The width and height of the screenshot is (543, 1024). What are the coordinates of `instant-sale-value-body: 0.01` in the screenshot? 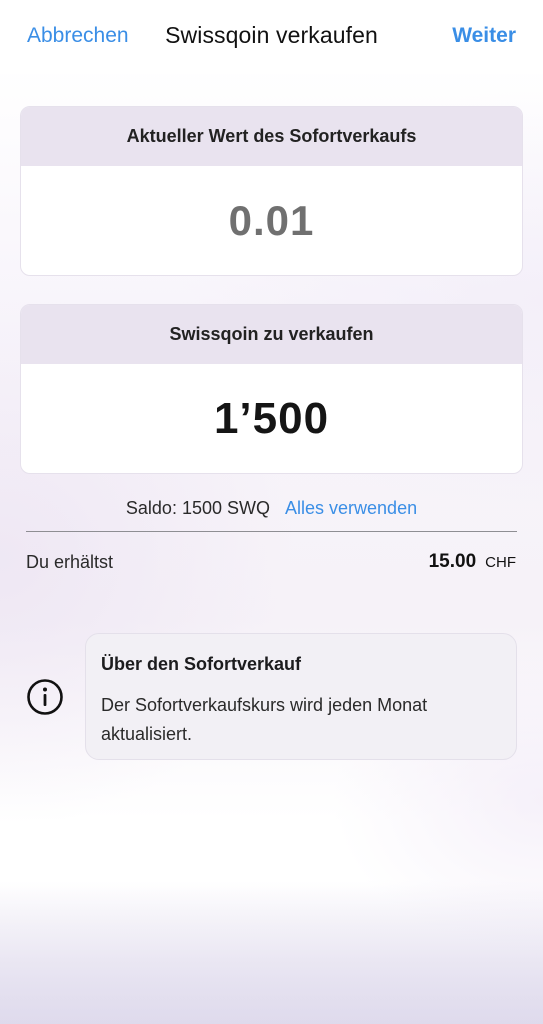 It's located at (271, 220).